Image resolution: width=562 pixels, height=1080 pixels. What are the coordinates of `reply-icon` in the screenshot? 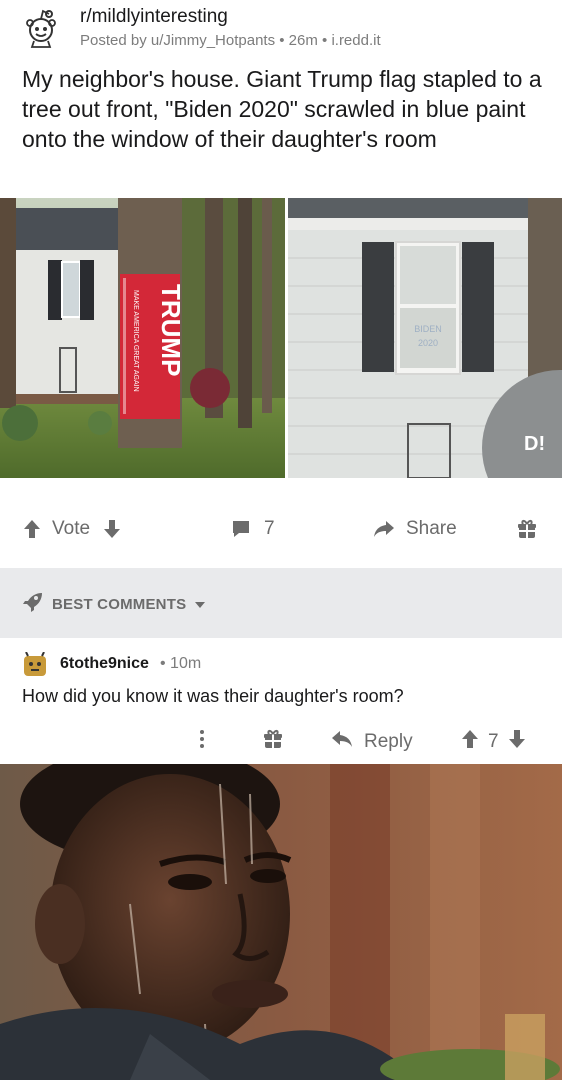 It's located at (342, 742).